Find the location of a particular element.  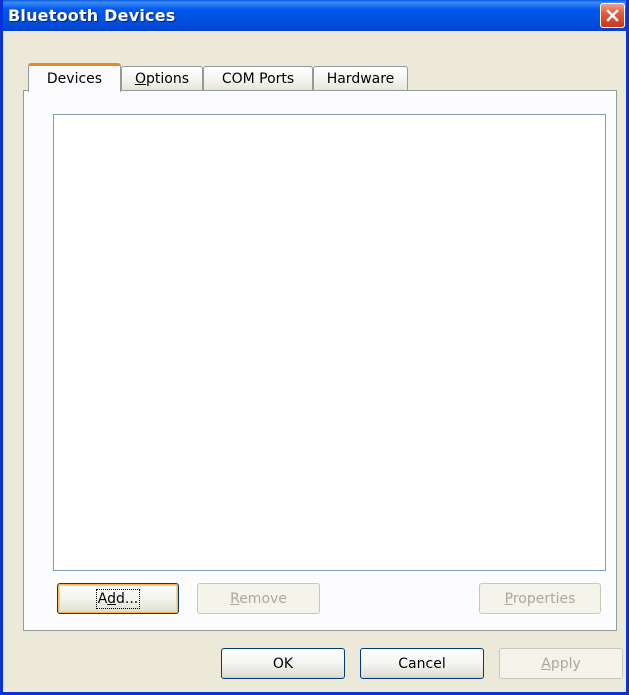

tab-devices: Devices is located at coordinates (74, 77).